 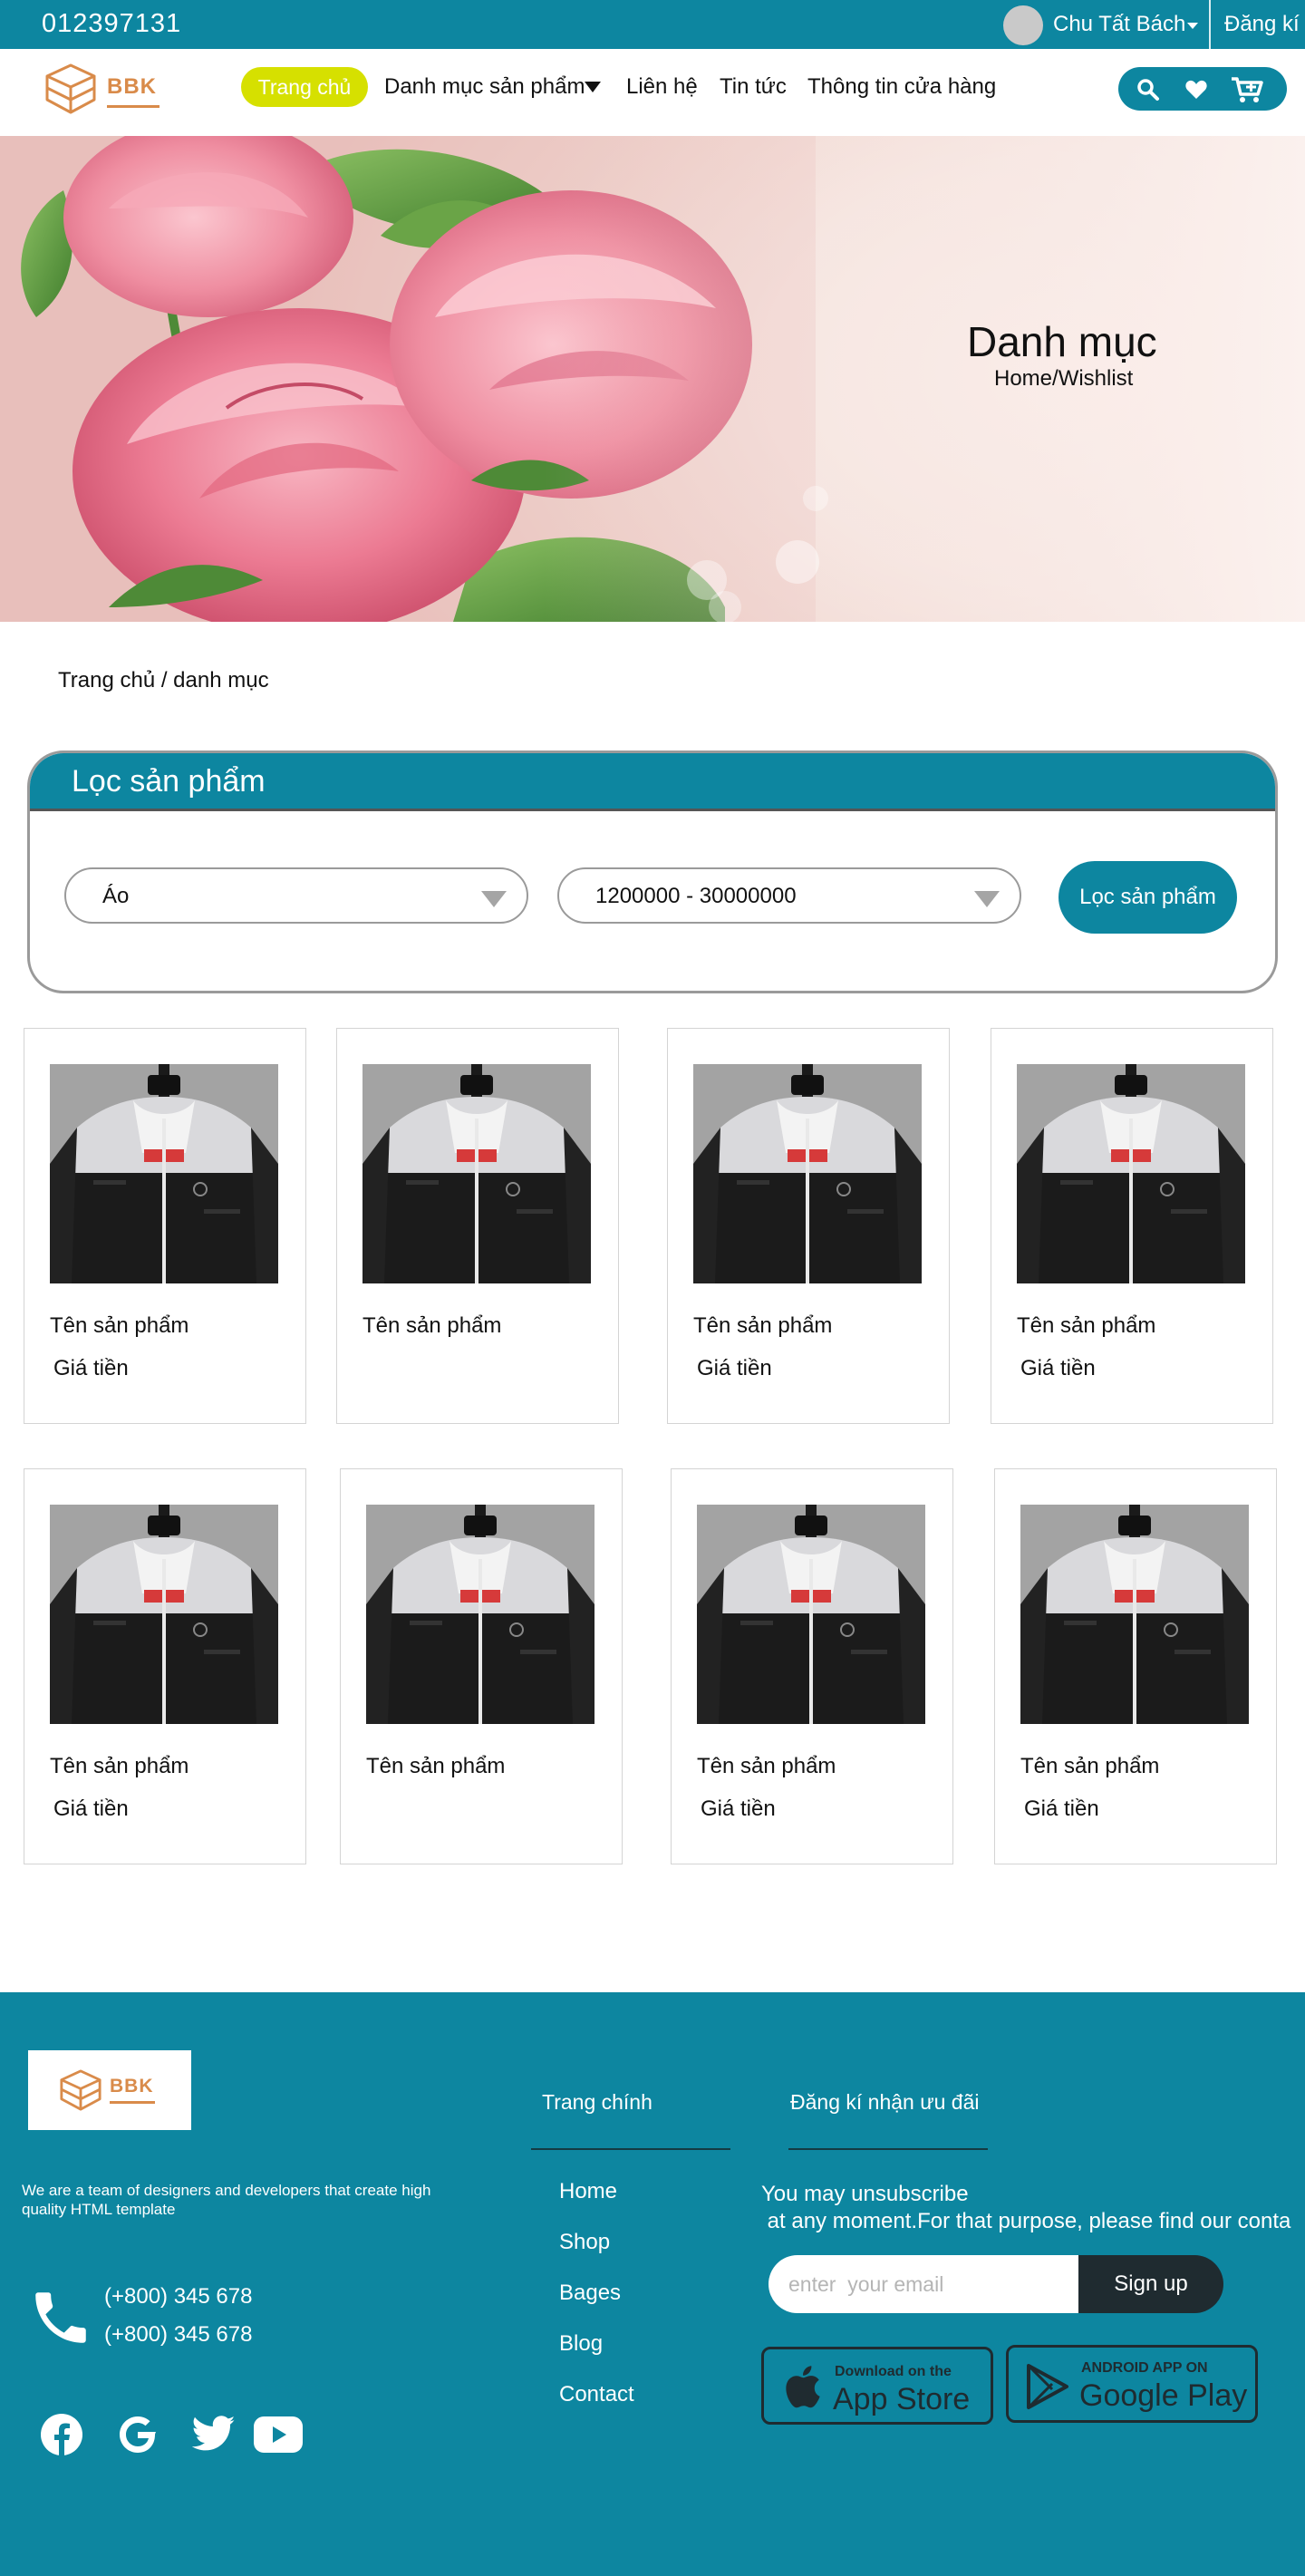 What do you see at coordinates (581, 2344) in the screenshot?
I see `footer-link-blog: Blog` at bounding box center [581, 2344].